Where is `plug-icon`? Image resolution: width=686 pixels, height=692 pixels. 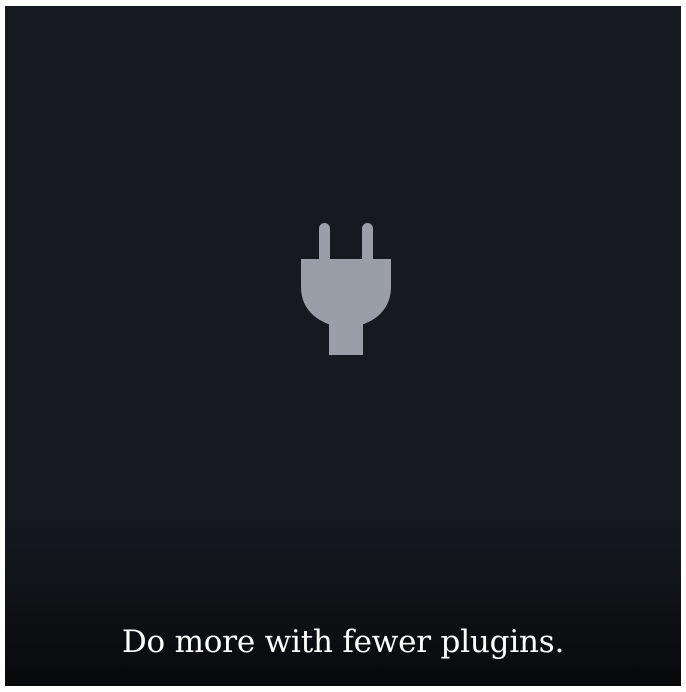 plug-icon is located at coordinates (346, 289).